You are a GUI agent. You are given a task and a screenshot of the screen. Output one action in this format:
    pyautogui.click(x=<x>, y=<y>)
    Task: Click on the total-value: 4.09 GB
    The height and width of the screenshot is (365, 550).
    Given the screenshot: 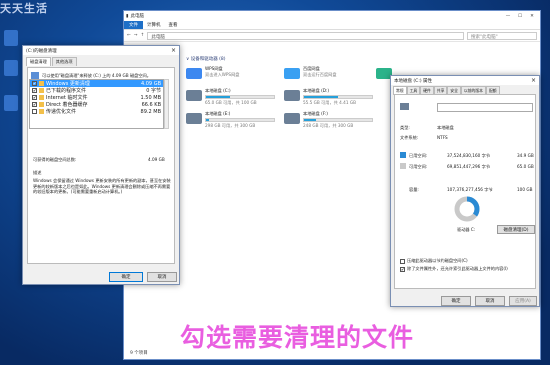 What is the action you would take?
    pyautogui.click(x=156, y=159)
    